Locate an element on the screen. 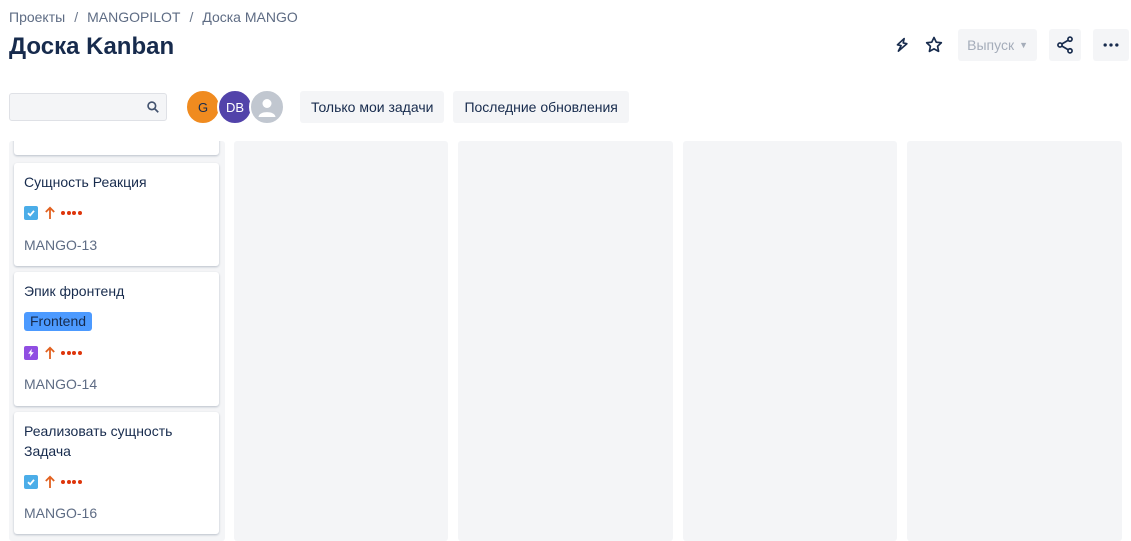 This screenshot has width=1131, height=541. breadcrumb-project: MANGOPILOT is located at coordinates (133, 17).